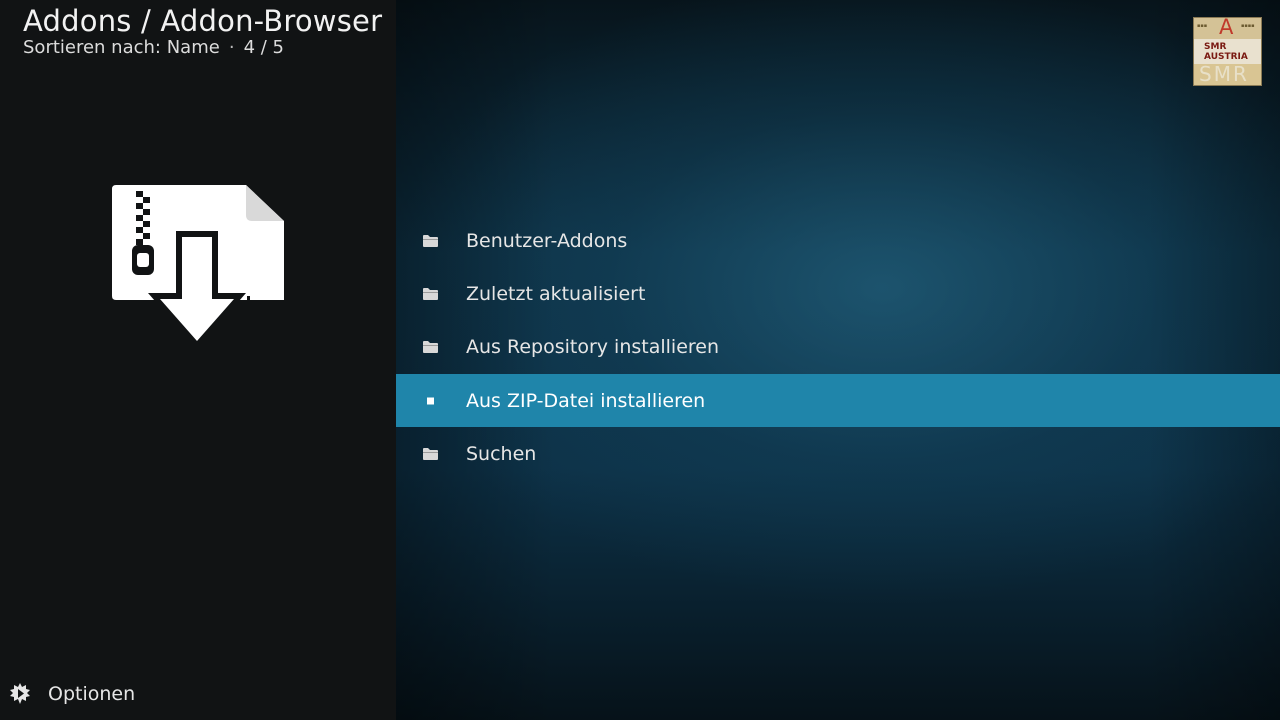 The width and height of the screenshot is (1280, 720). I want to click on sort-info: Sortieren nach: Name · 4 / 5, so click(153, 47).